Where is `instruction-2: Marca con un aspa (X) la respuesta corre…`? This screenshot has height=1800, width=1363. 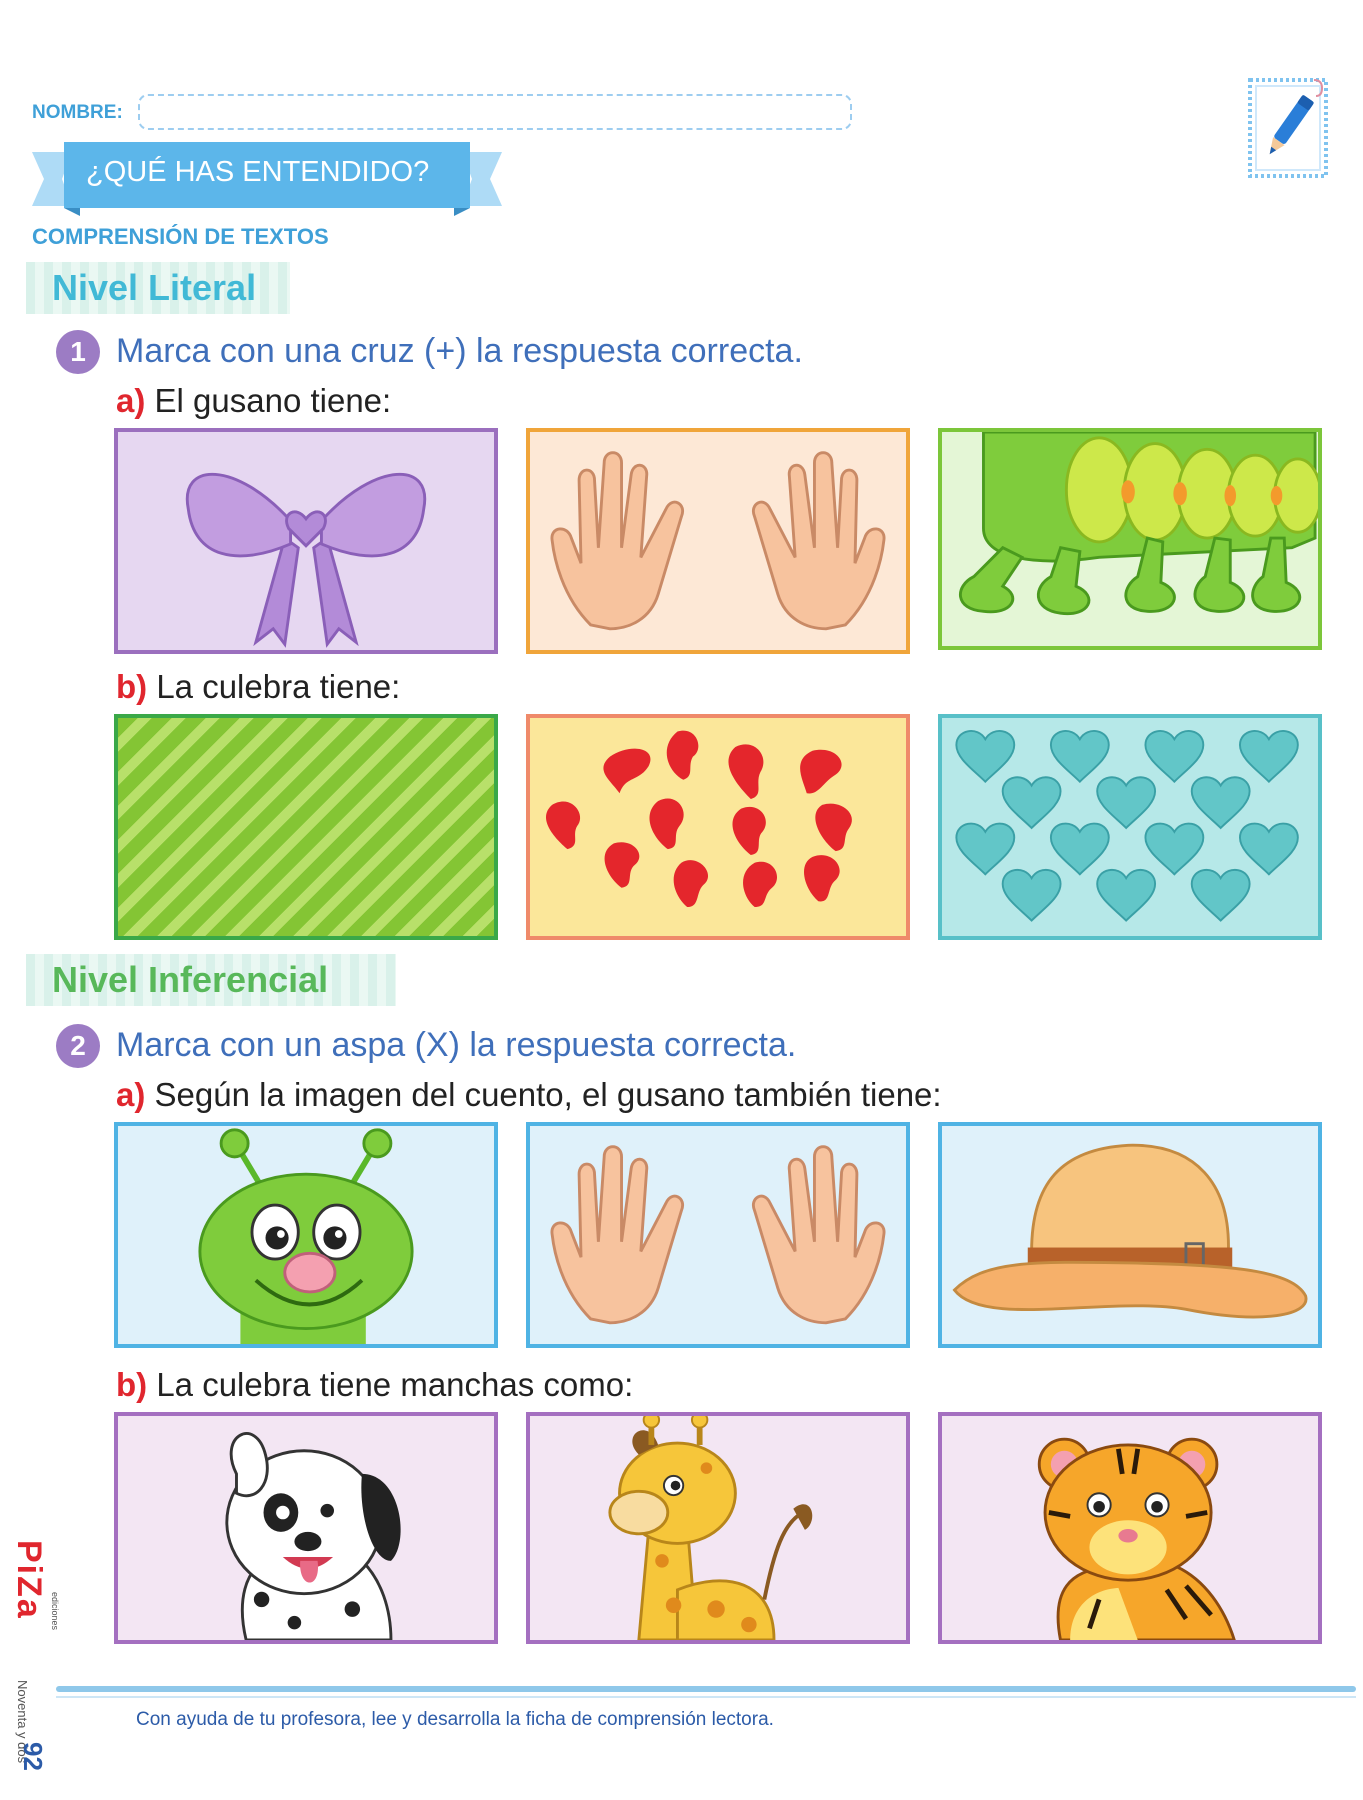
instruction-2: Marca con un aspa (X) la respuesta corre… is located at coordinates (456, 1045).